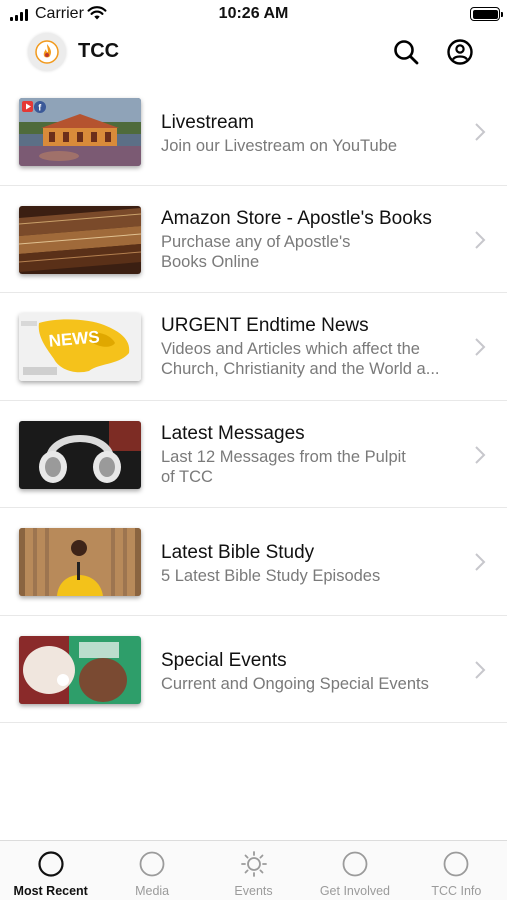  Describe the element at coordinates (238, 552) in the screenshot. I see `list-item-title: Latest Bible Study` at that location.